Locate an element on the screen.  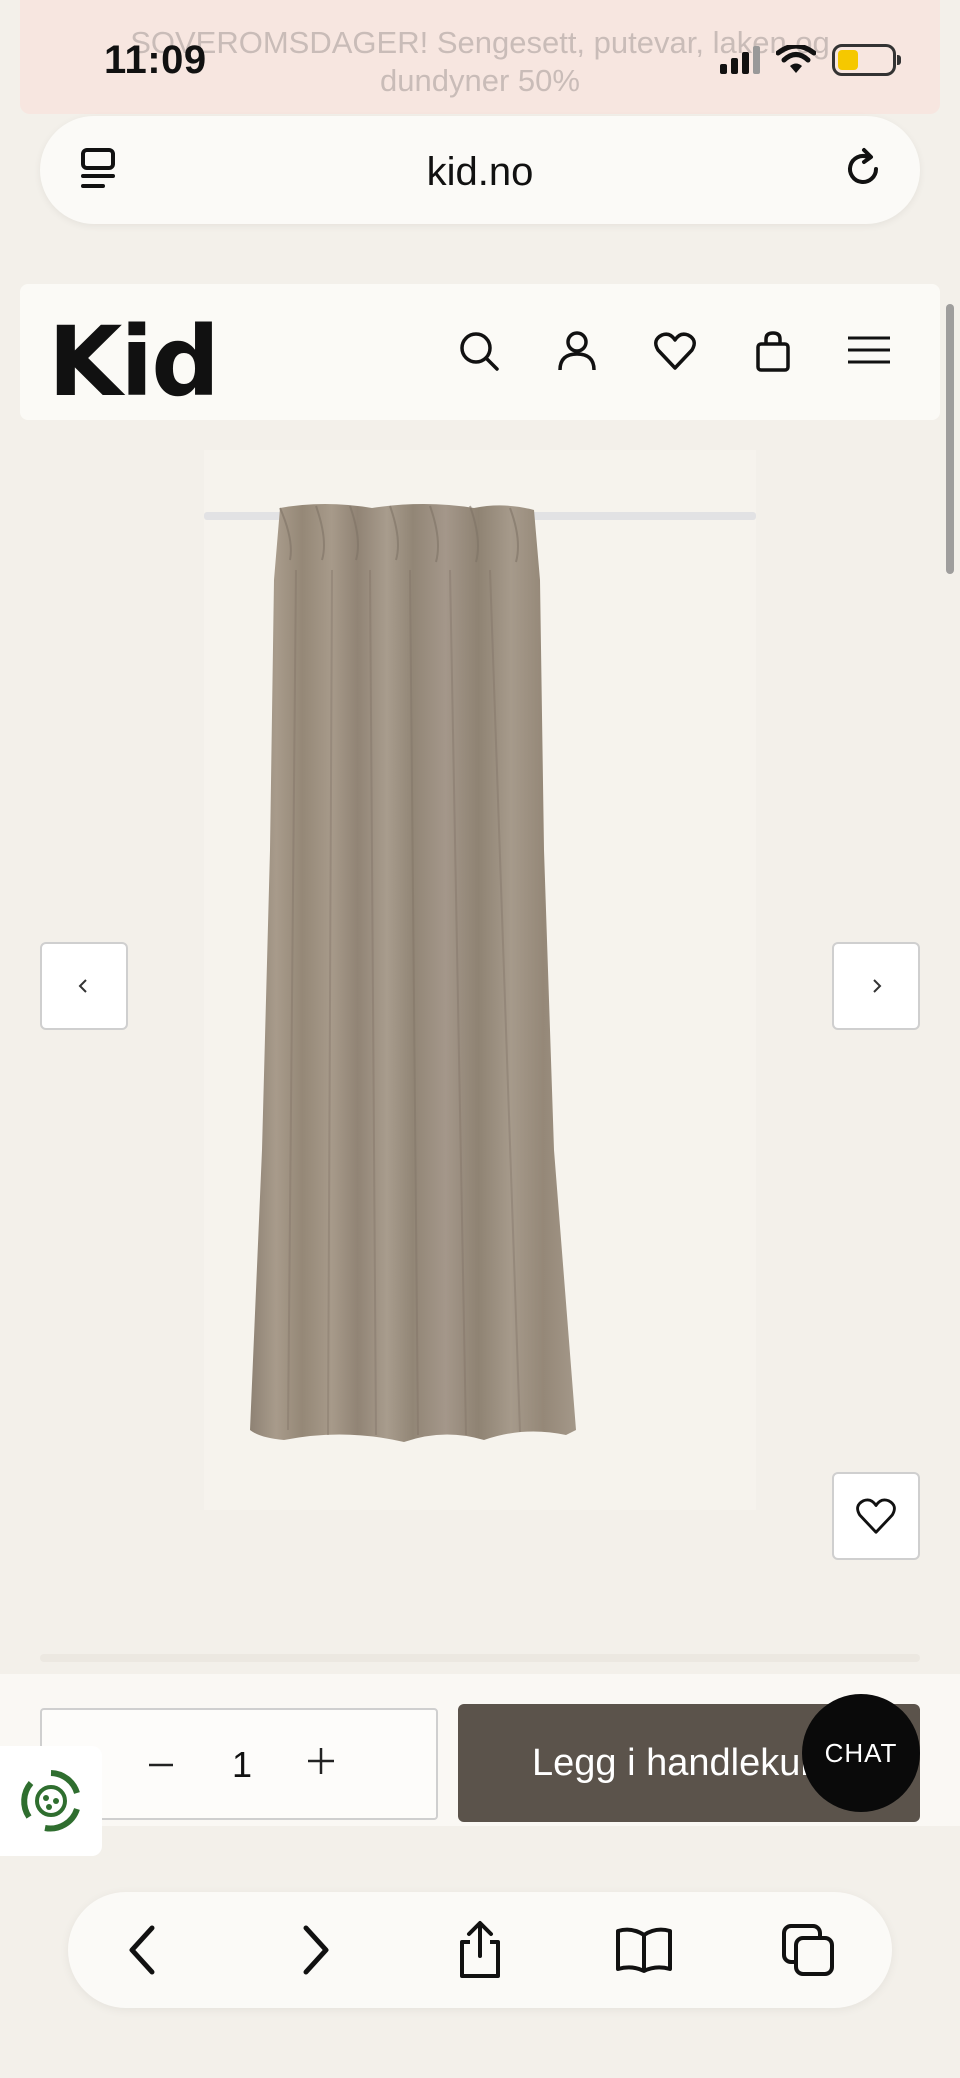
forward-button is located at coordinates (314, 1950).